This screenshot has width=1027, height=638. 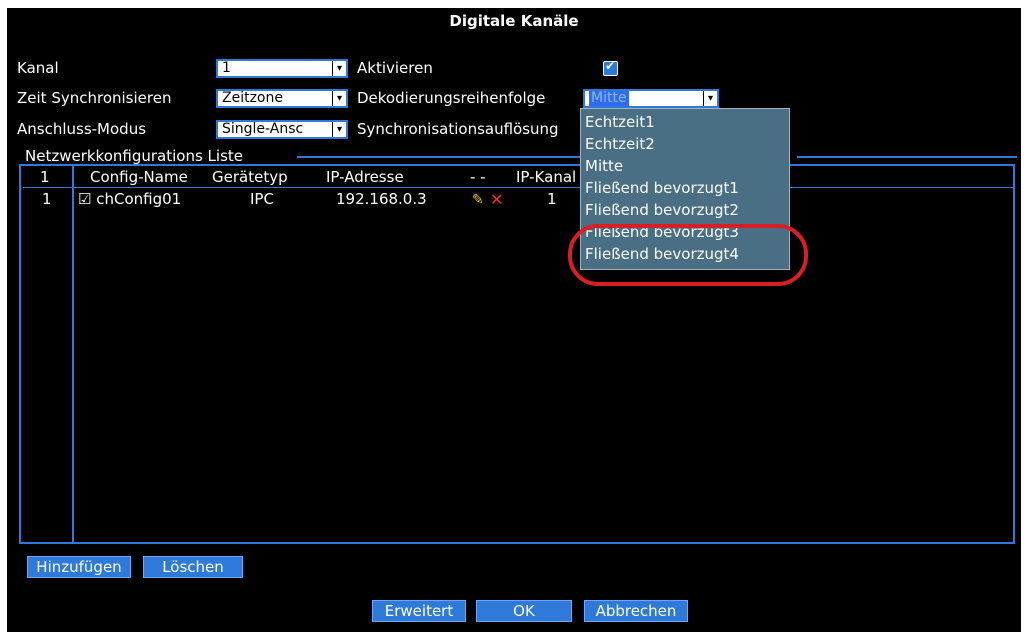 I want to click on synchronisation-label: Synchronisationsauflösung, so click(x=458, y=129).